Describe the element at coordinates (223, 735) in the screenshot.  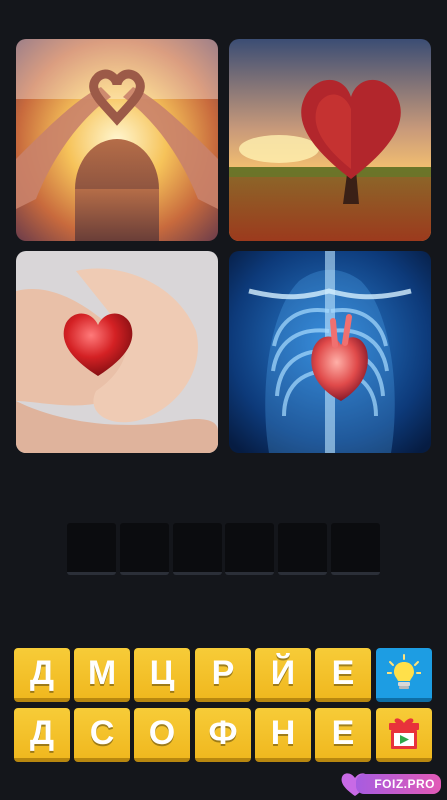
I see `letter-key: Ф` at that location.